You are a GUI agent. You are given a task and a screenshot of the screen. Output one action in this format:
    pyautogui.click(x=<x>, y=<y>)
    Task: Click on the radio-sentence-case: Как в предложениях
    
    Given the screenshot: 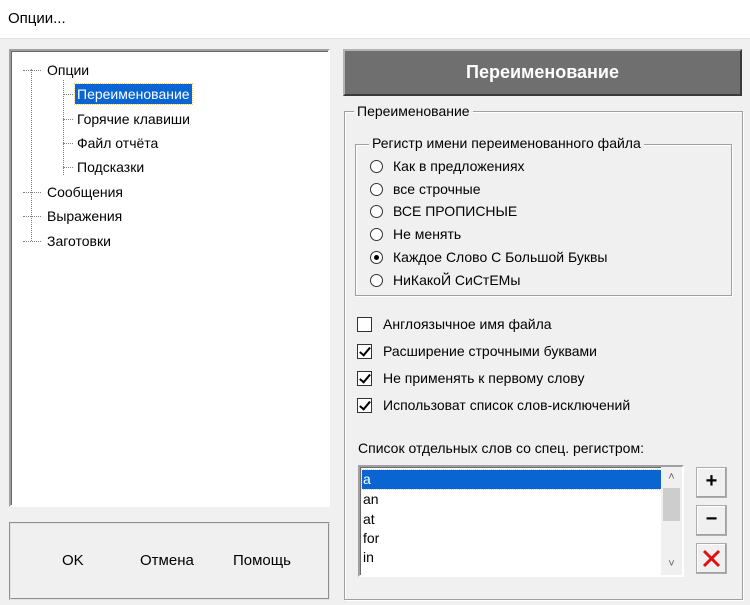 What is the action you would take?
    pyautogui.click(x=447, y=166)
    